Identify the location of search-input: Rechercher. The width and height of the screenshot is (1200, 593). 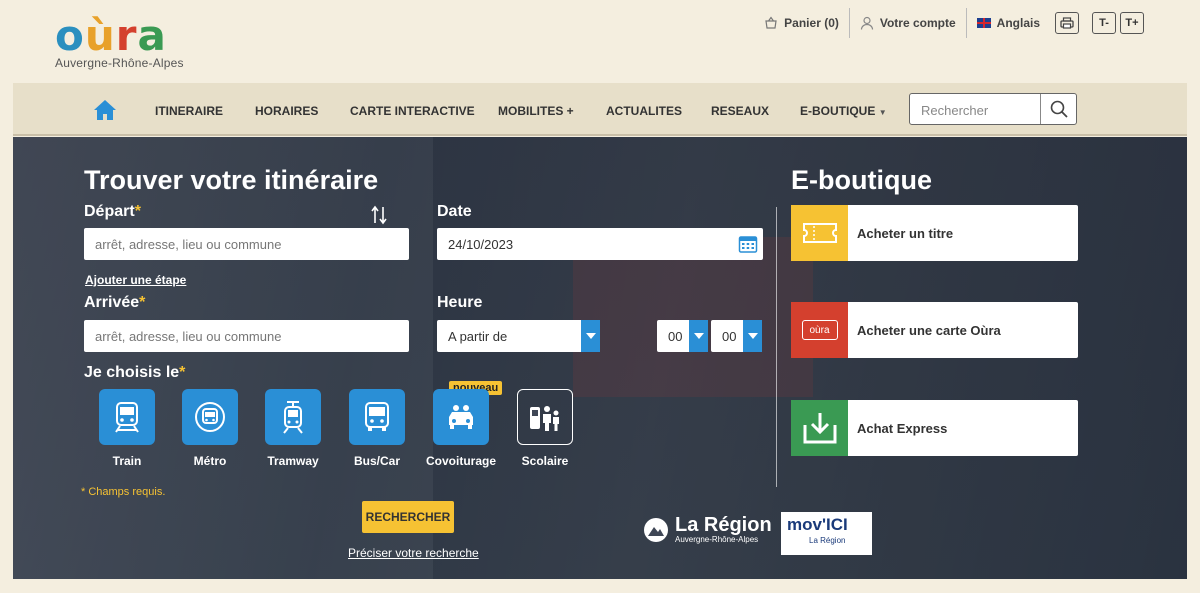
(954, 110).